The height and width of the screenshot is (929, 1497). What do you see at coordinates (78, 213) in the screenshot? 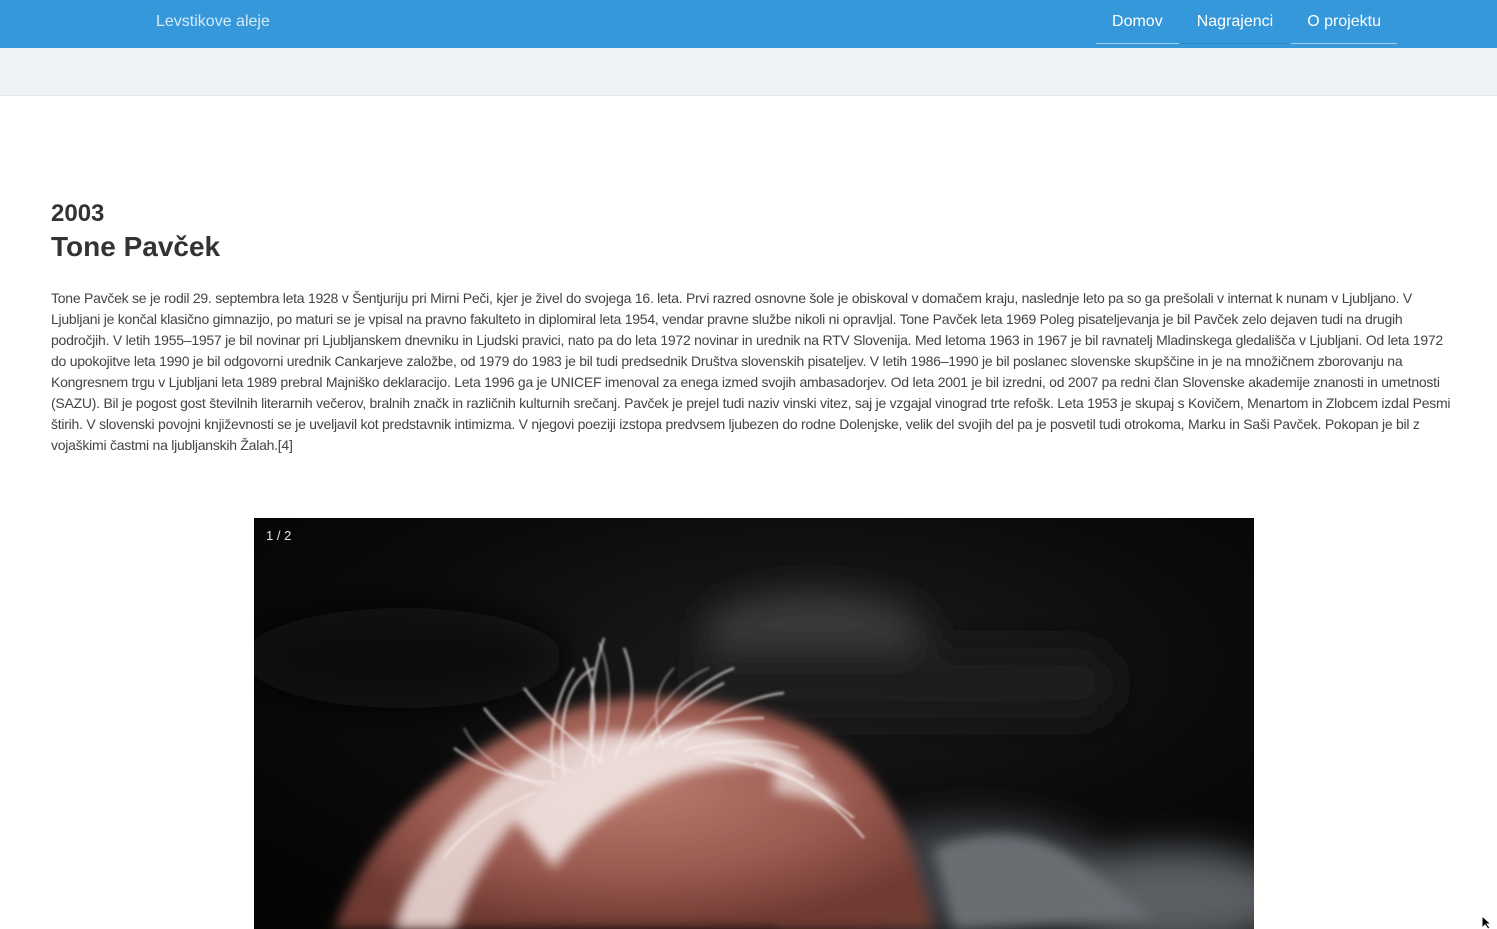
I see `award-year: 2003` at bounding box center [78, 213].